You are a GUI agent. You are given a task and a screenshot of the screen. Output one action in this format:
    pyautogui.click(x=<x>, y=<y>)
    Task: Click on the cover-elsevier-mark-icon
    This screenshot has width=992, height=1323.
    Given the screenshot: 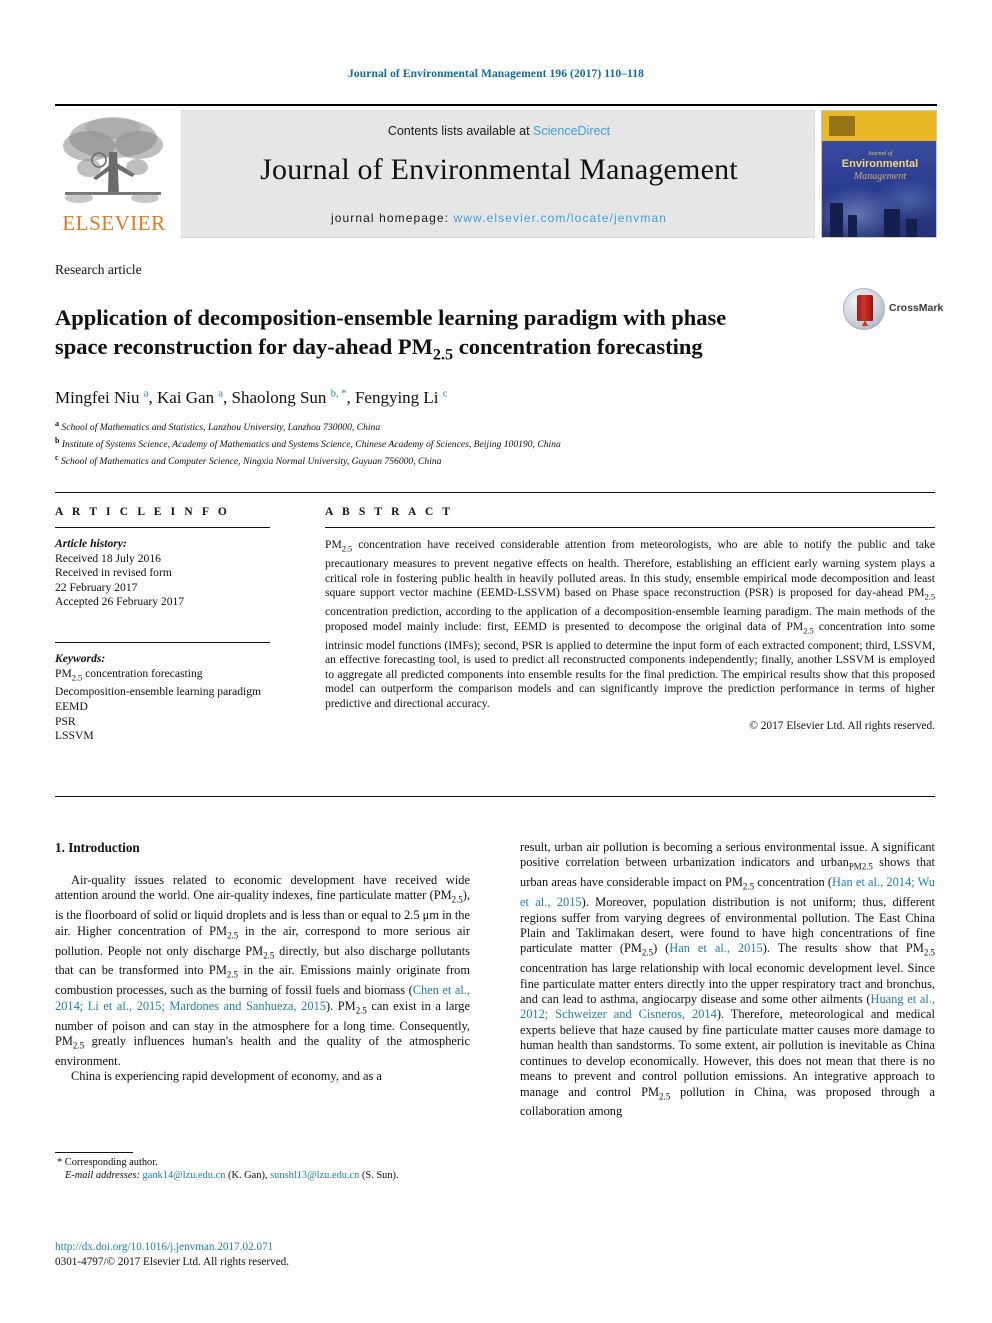 What is the action you would take?
    pyautogui.click(x=842, y=126)
    